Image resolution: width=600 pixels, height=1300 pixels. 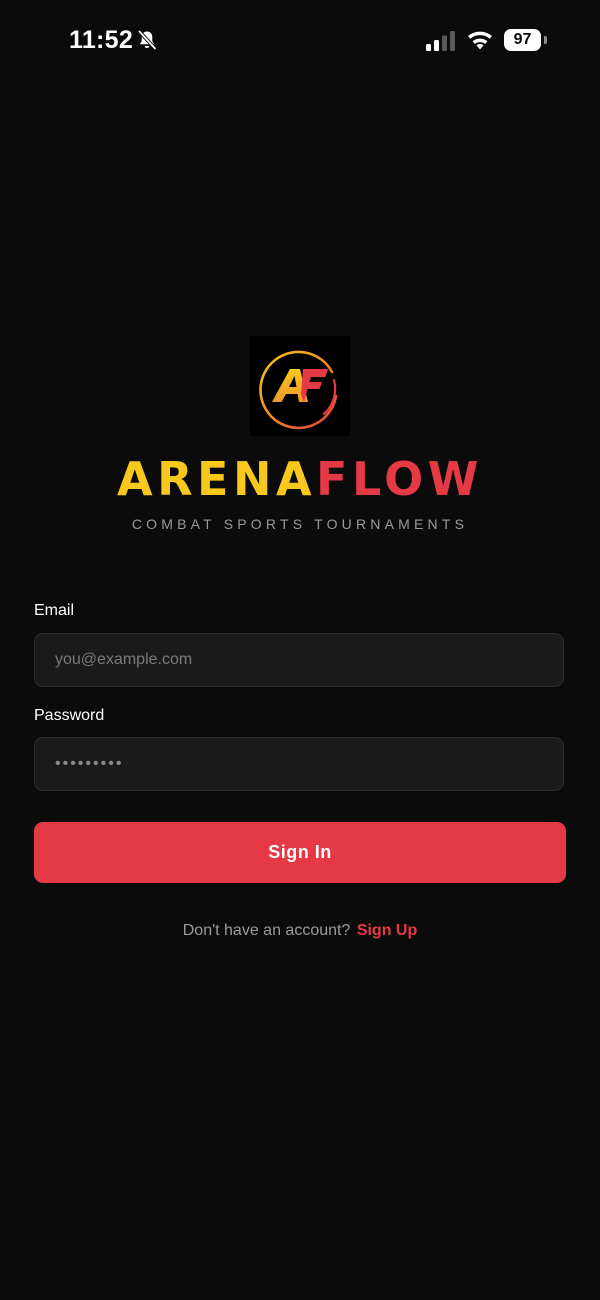 What do you see at coordinates (387, 930) in the screenshot?
I see `sign-up-link: Sign Up` at bounding box center [387, 930].